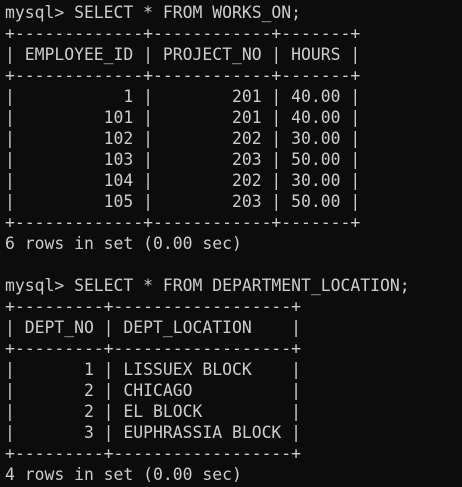 This screenshot has width=462, height=487. Describe the element at coordinates (153, 12) in the screenshot. I see `mysql-prompt-query-works-on: mysql> SELECT * FROM WORKS_ON;` at that location.